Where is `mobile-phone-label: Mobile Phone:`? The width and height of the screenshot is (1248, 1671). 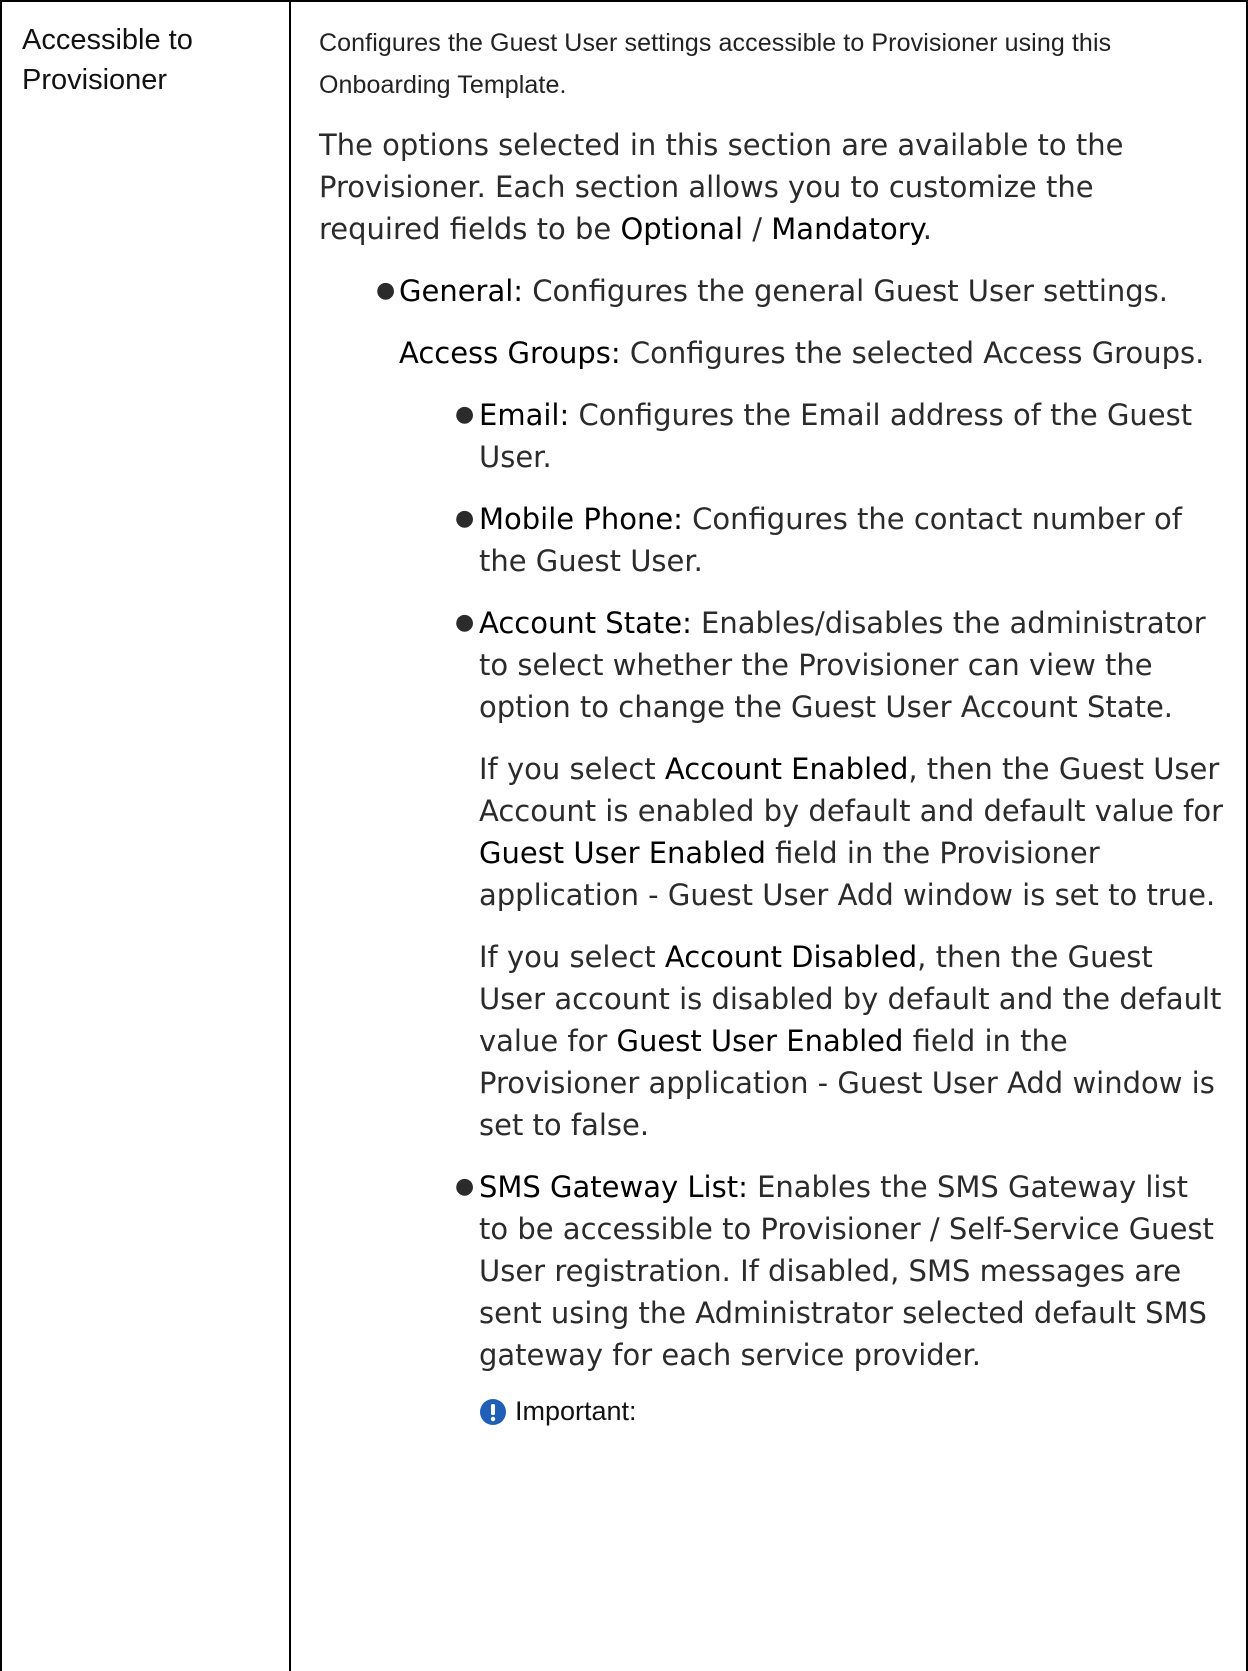 mobile-phone-label: Mobile Phone: is located at coordinates (581, 519).